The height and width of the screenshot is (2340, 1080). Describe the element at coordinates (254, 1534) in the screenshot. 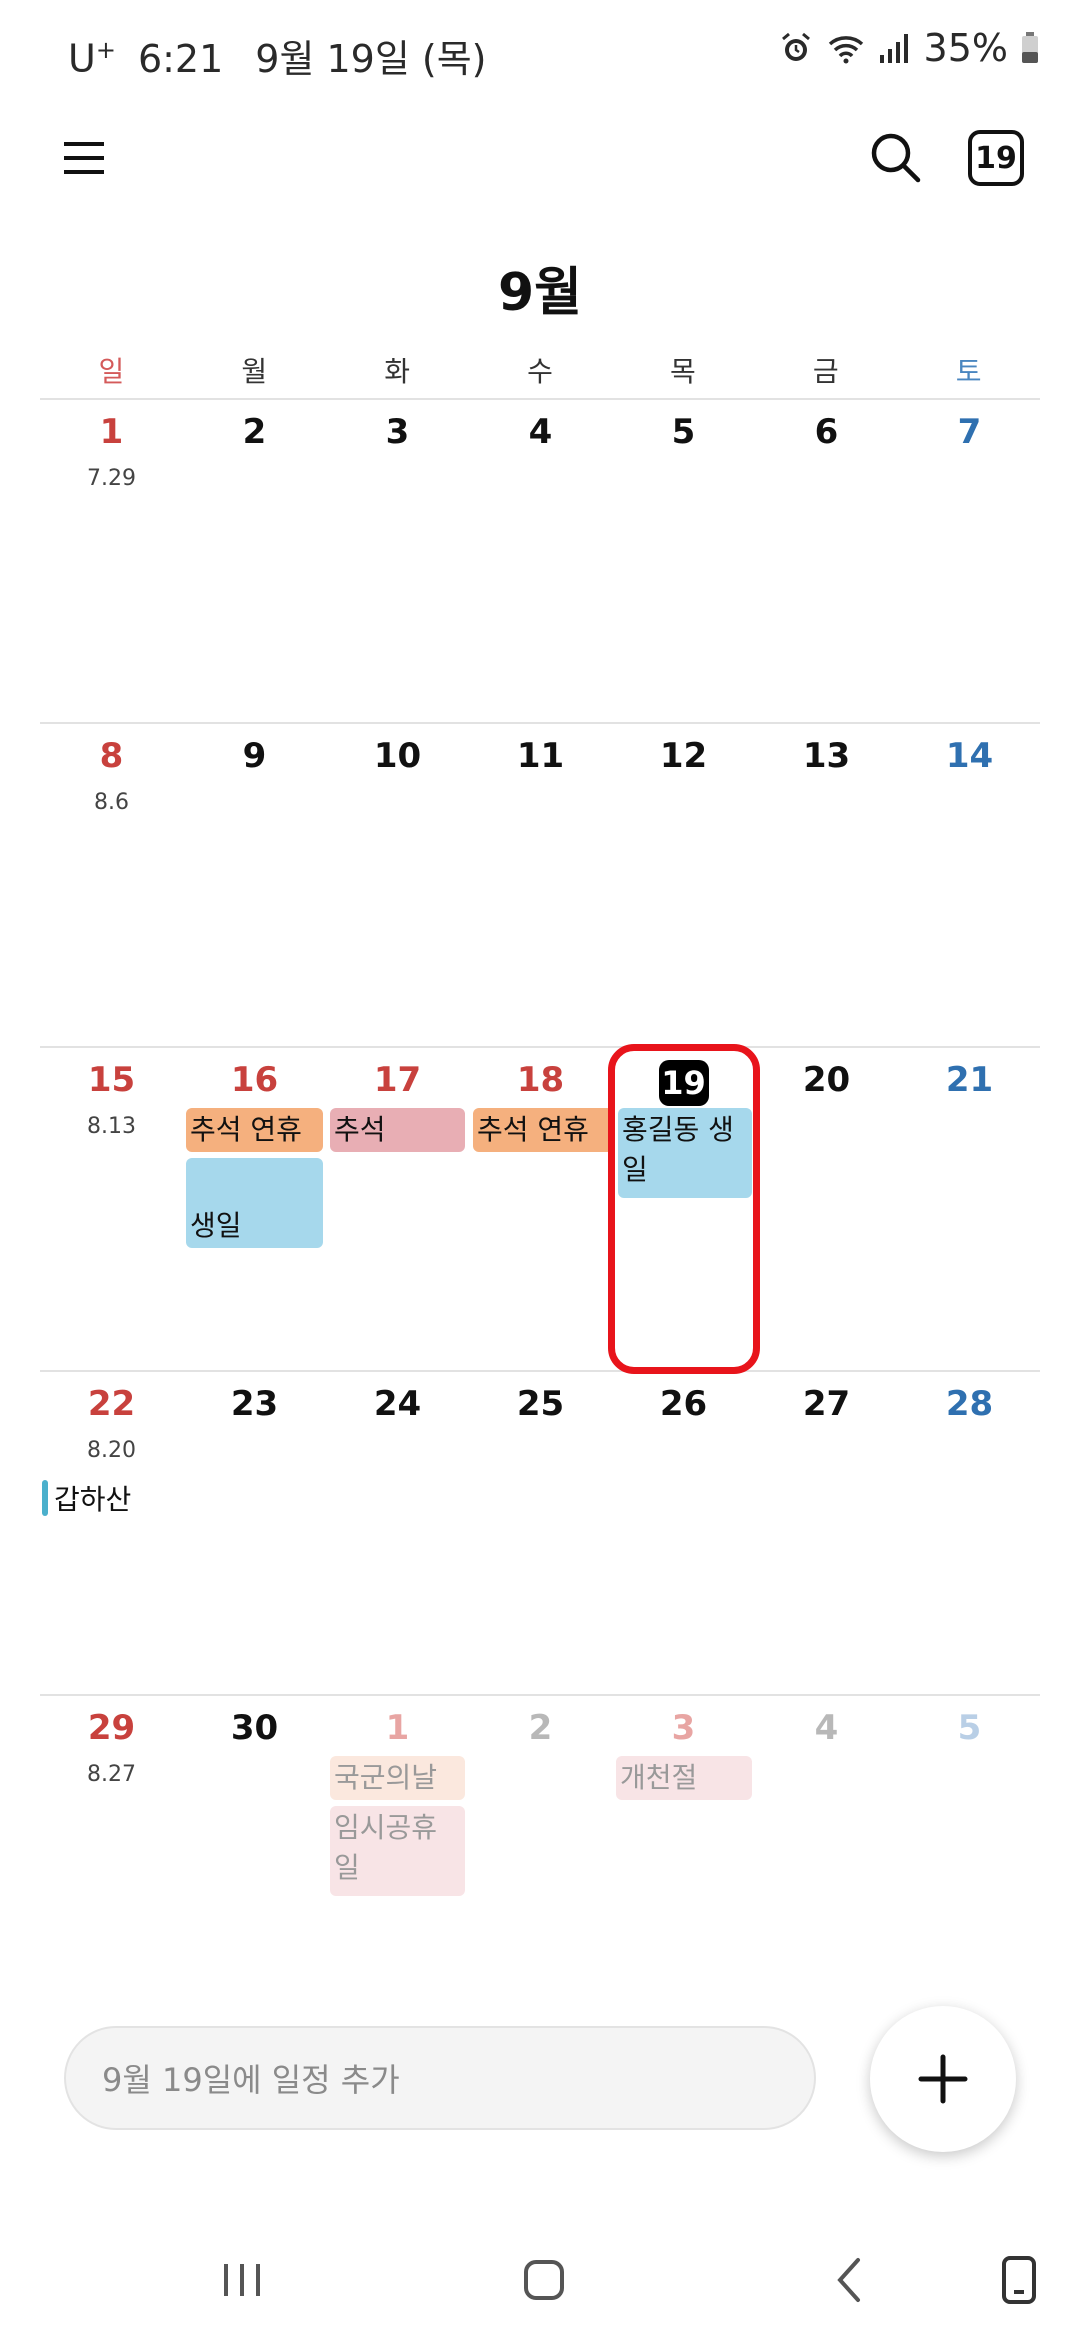

I see `day-cell: 23` at that location.